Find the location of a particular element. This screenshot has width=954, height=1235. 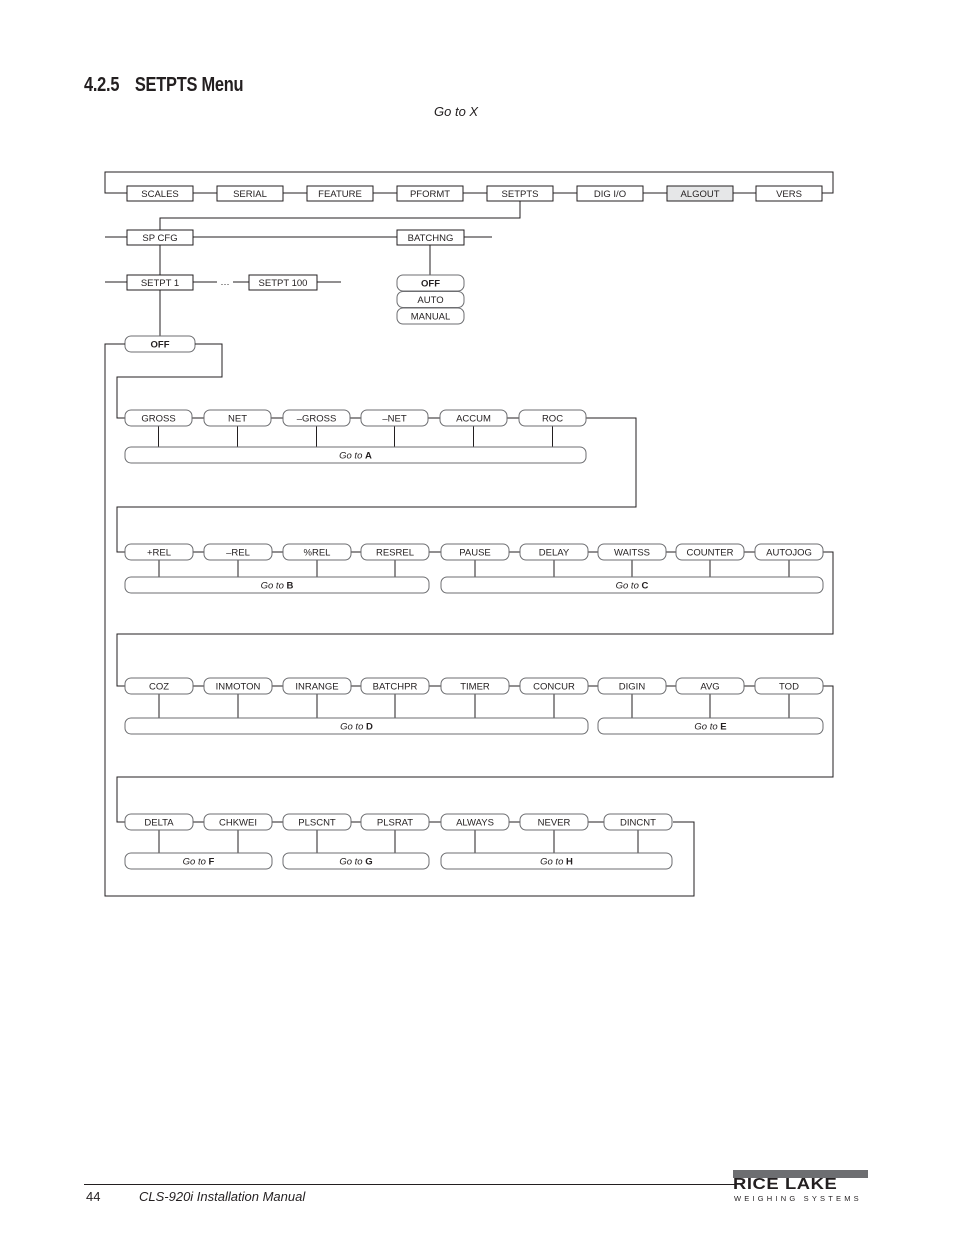

value-net-label: NET is located at coordinates (237, 419).